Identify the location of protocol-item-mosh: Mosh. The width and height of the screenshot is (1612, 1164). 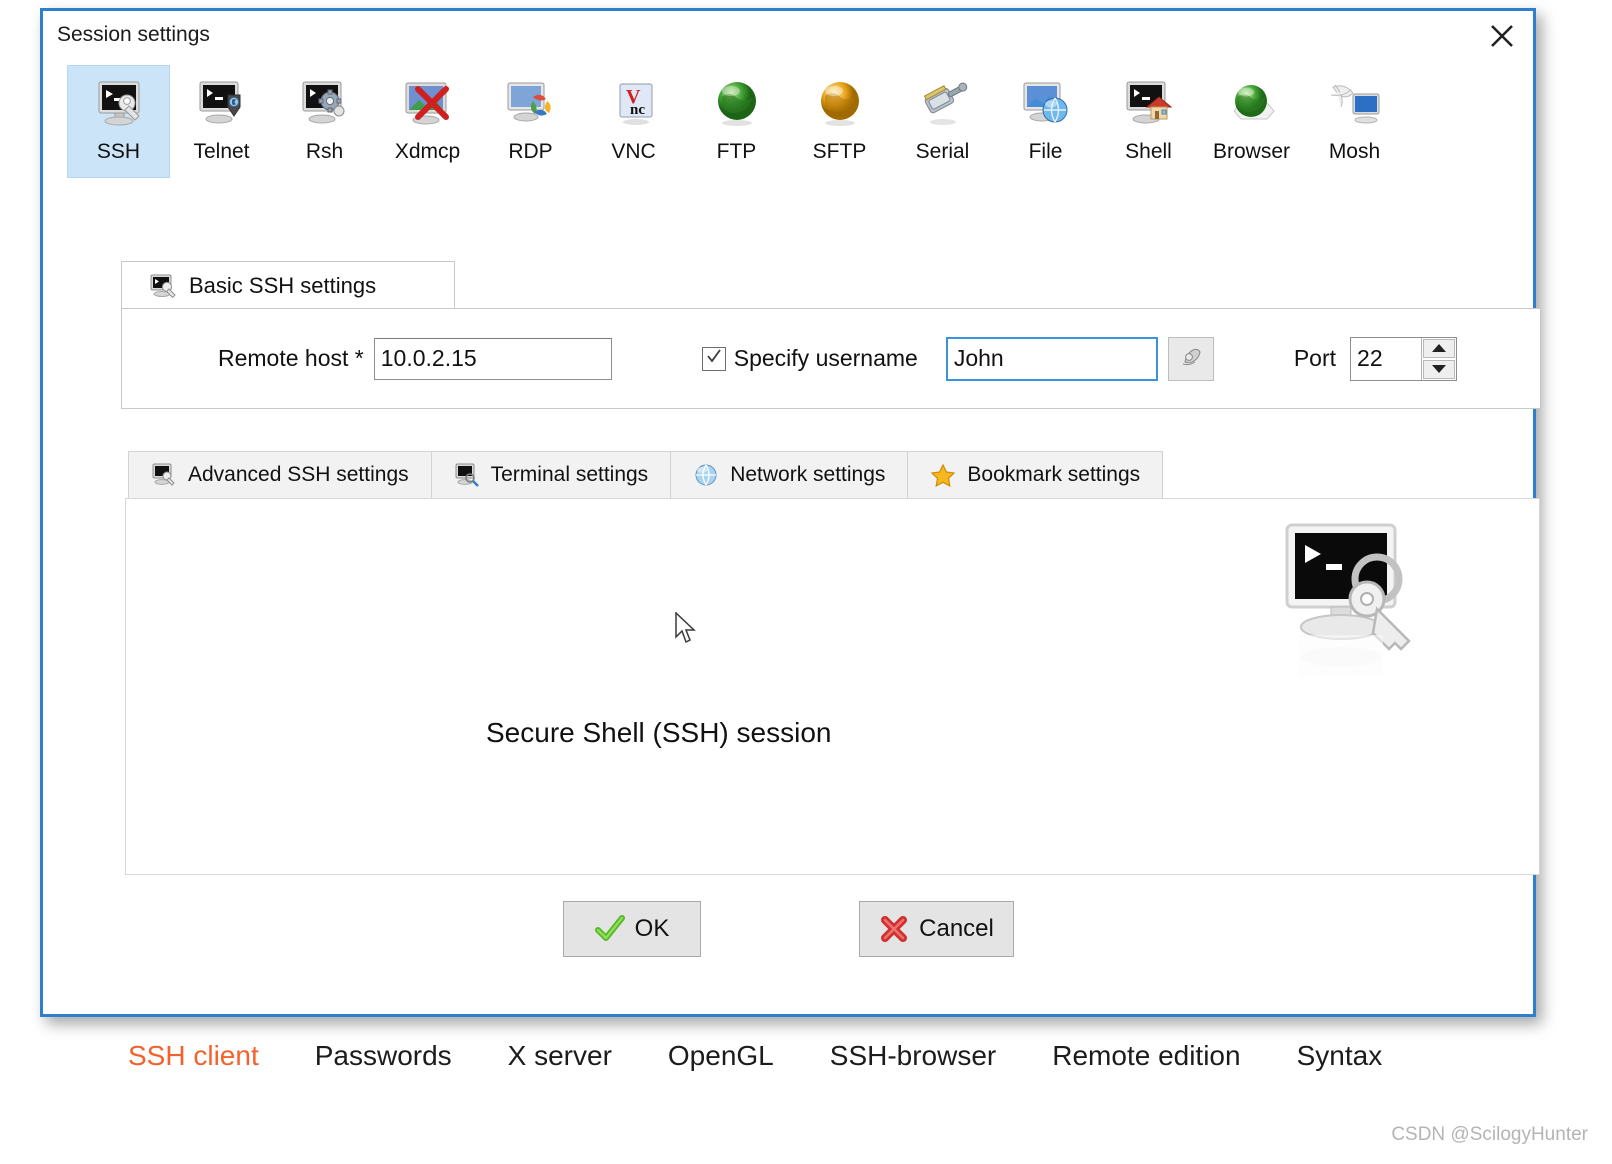
(1354, 121).